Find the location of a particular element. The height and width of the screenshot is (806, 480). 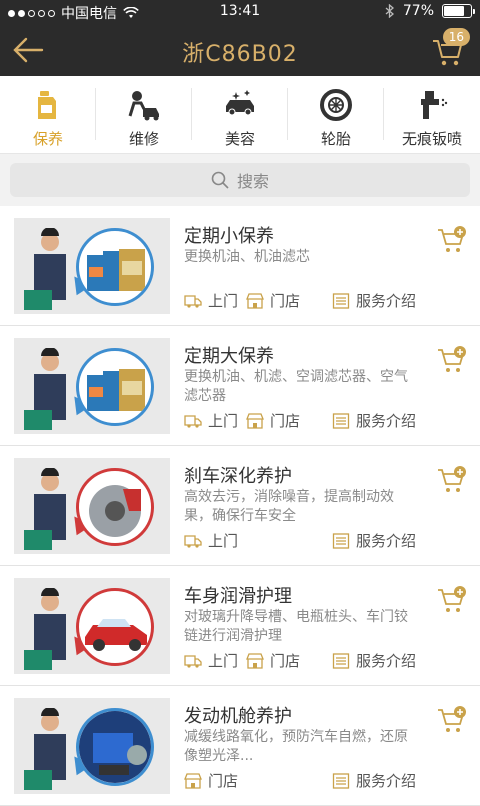

service-title: 定期小保养 is located at coordinates (229, 236).